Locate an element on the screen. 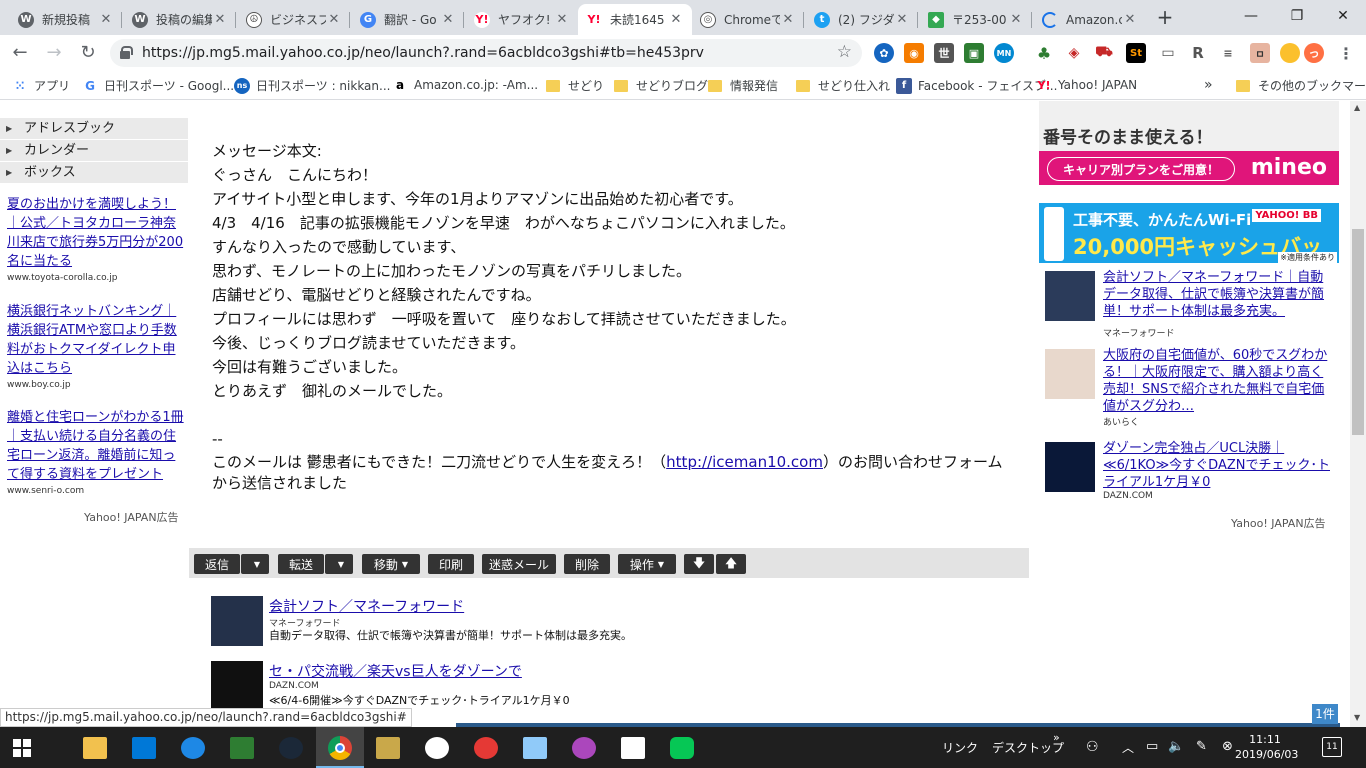 This screenshot has width=1366, height=768. bookmark-folder-info: 情報発信 is located at coordinates (743, 85).